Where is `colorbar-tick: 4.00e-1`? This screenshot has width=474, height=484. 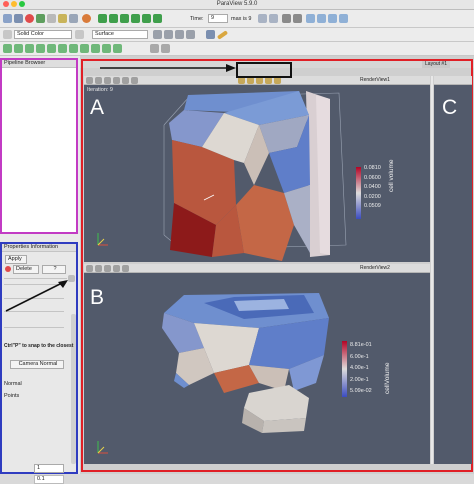
colorbar-tick: 4.00e-1 is located at coordinates (359, 368).